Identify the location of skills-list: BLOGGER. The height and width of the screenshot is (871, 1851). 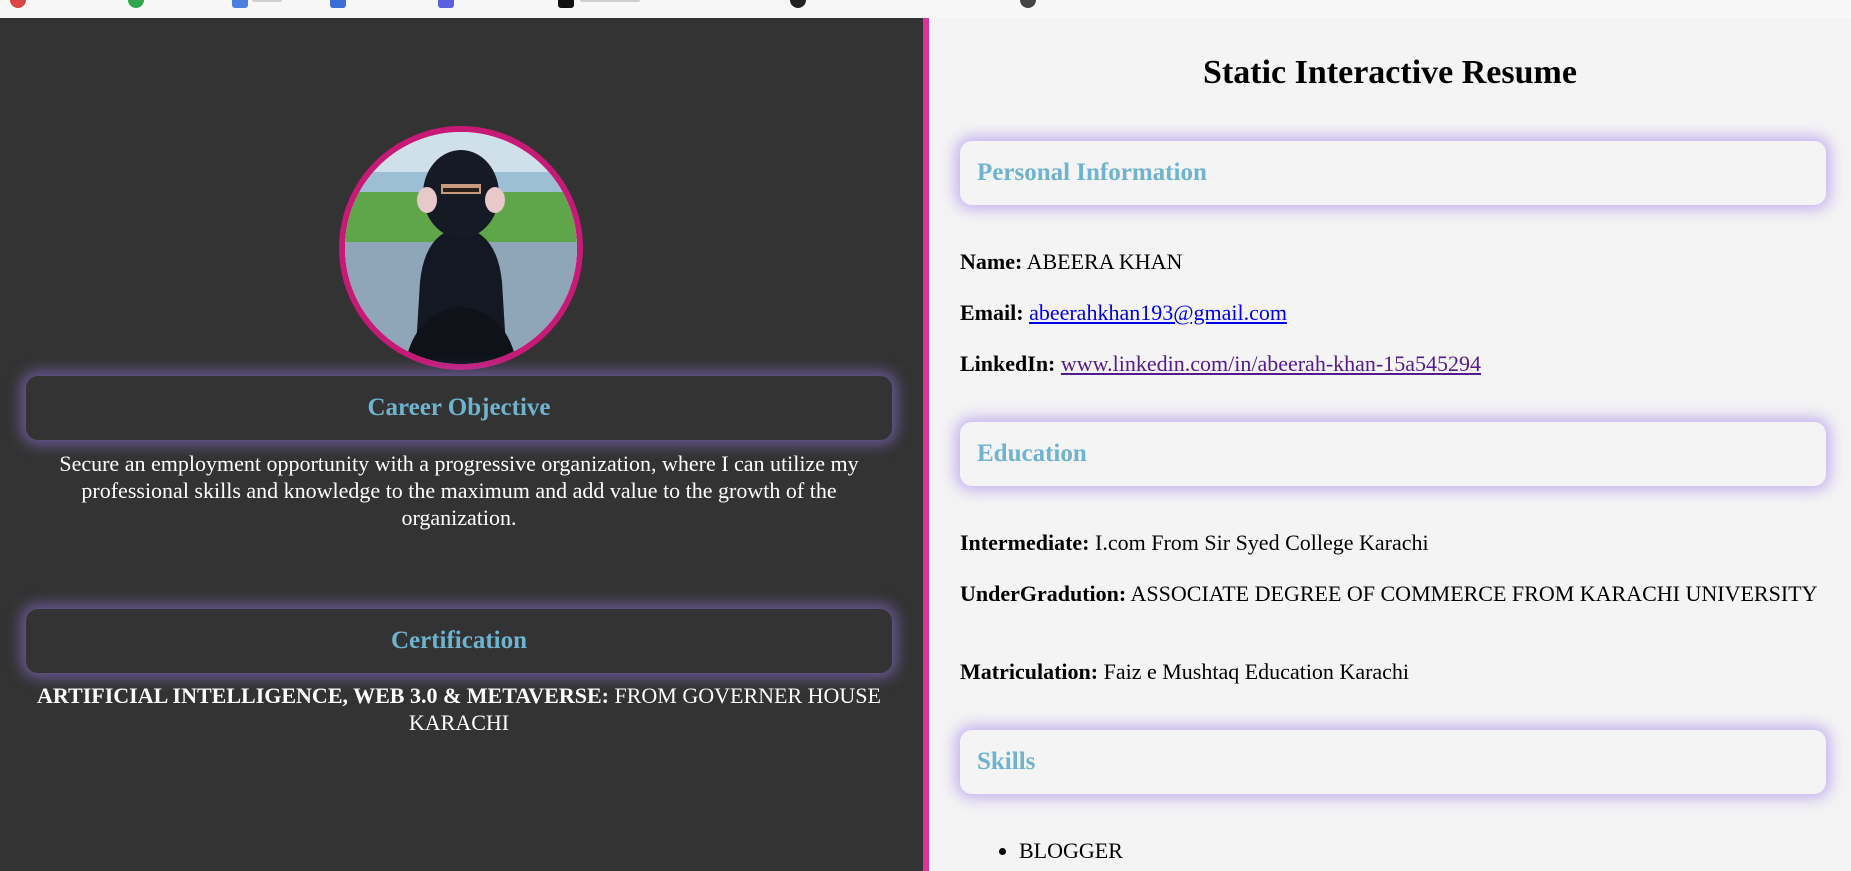
(1041, 851).